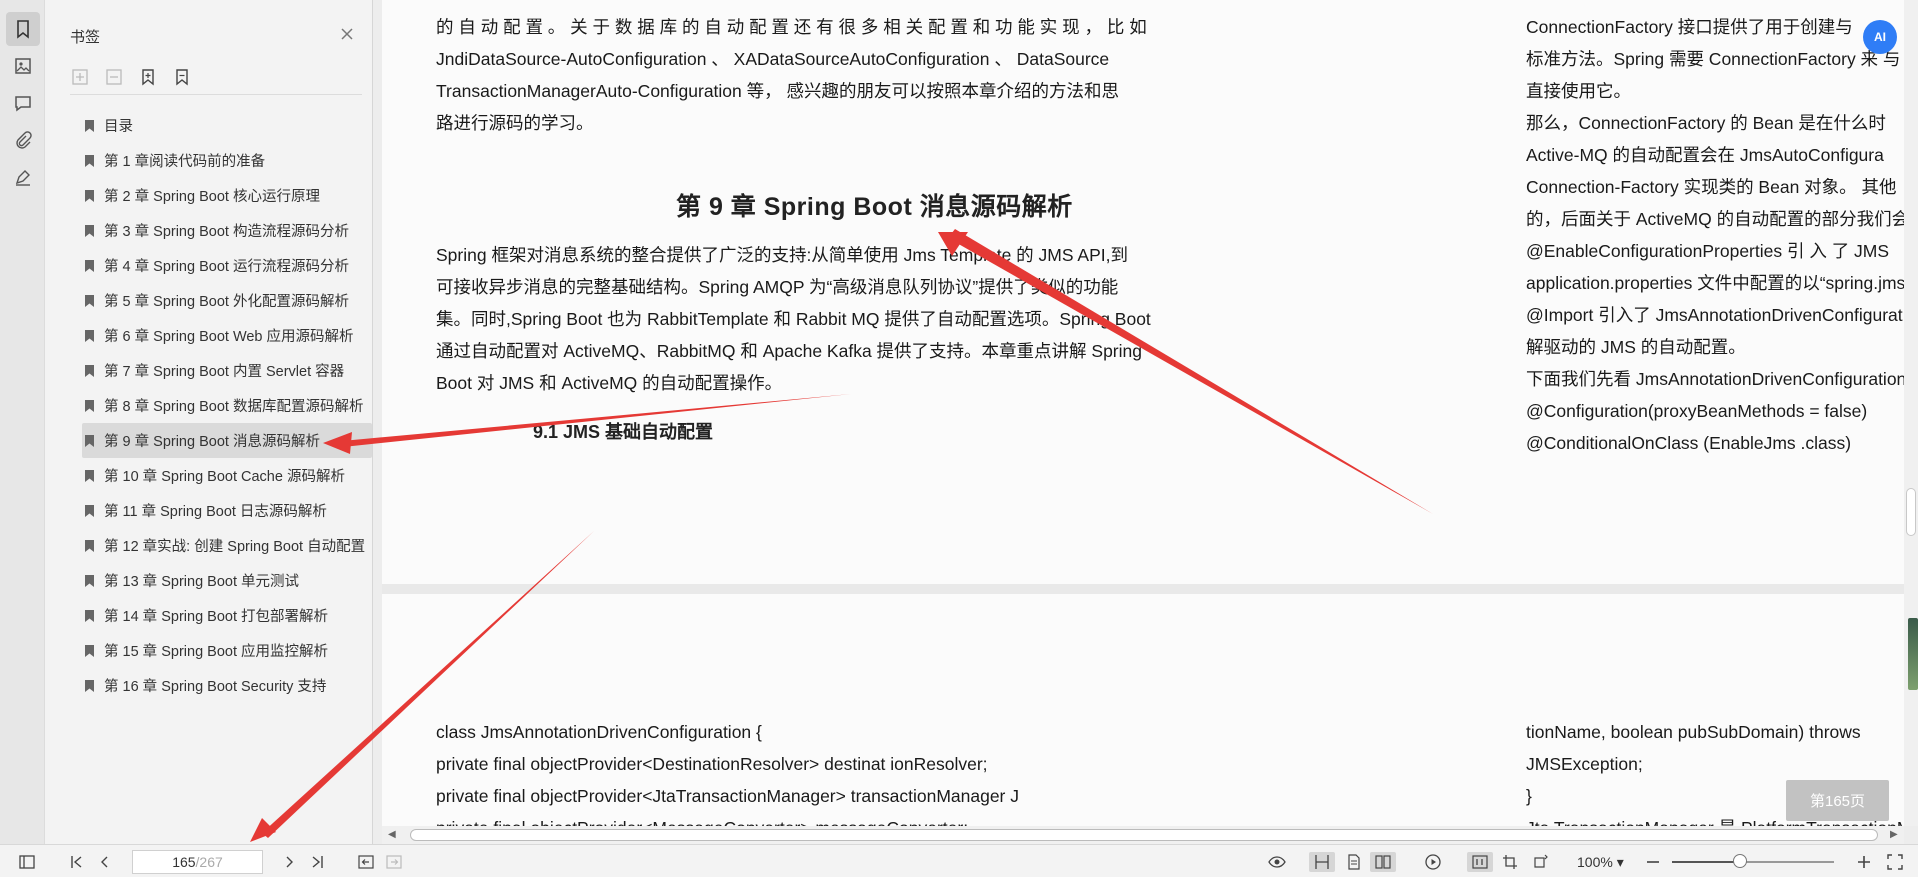 The image size is (1918, 877). What do you see at coordinates (599, 732) in the screenshot?
I see `text-line: class JmsAnnotationDrivenConfiguration {` at bounding box center [599, 732].